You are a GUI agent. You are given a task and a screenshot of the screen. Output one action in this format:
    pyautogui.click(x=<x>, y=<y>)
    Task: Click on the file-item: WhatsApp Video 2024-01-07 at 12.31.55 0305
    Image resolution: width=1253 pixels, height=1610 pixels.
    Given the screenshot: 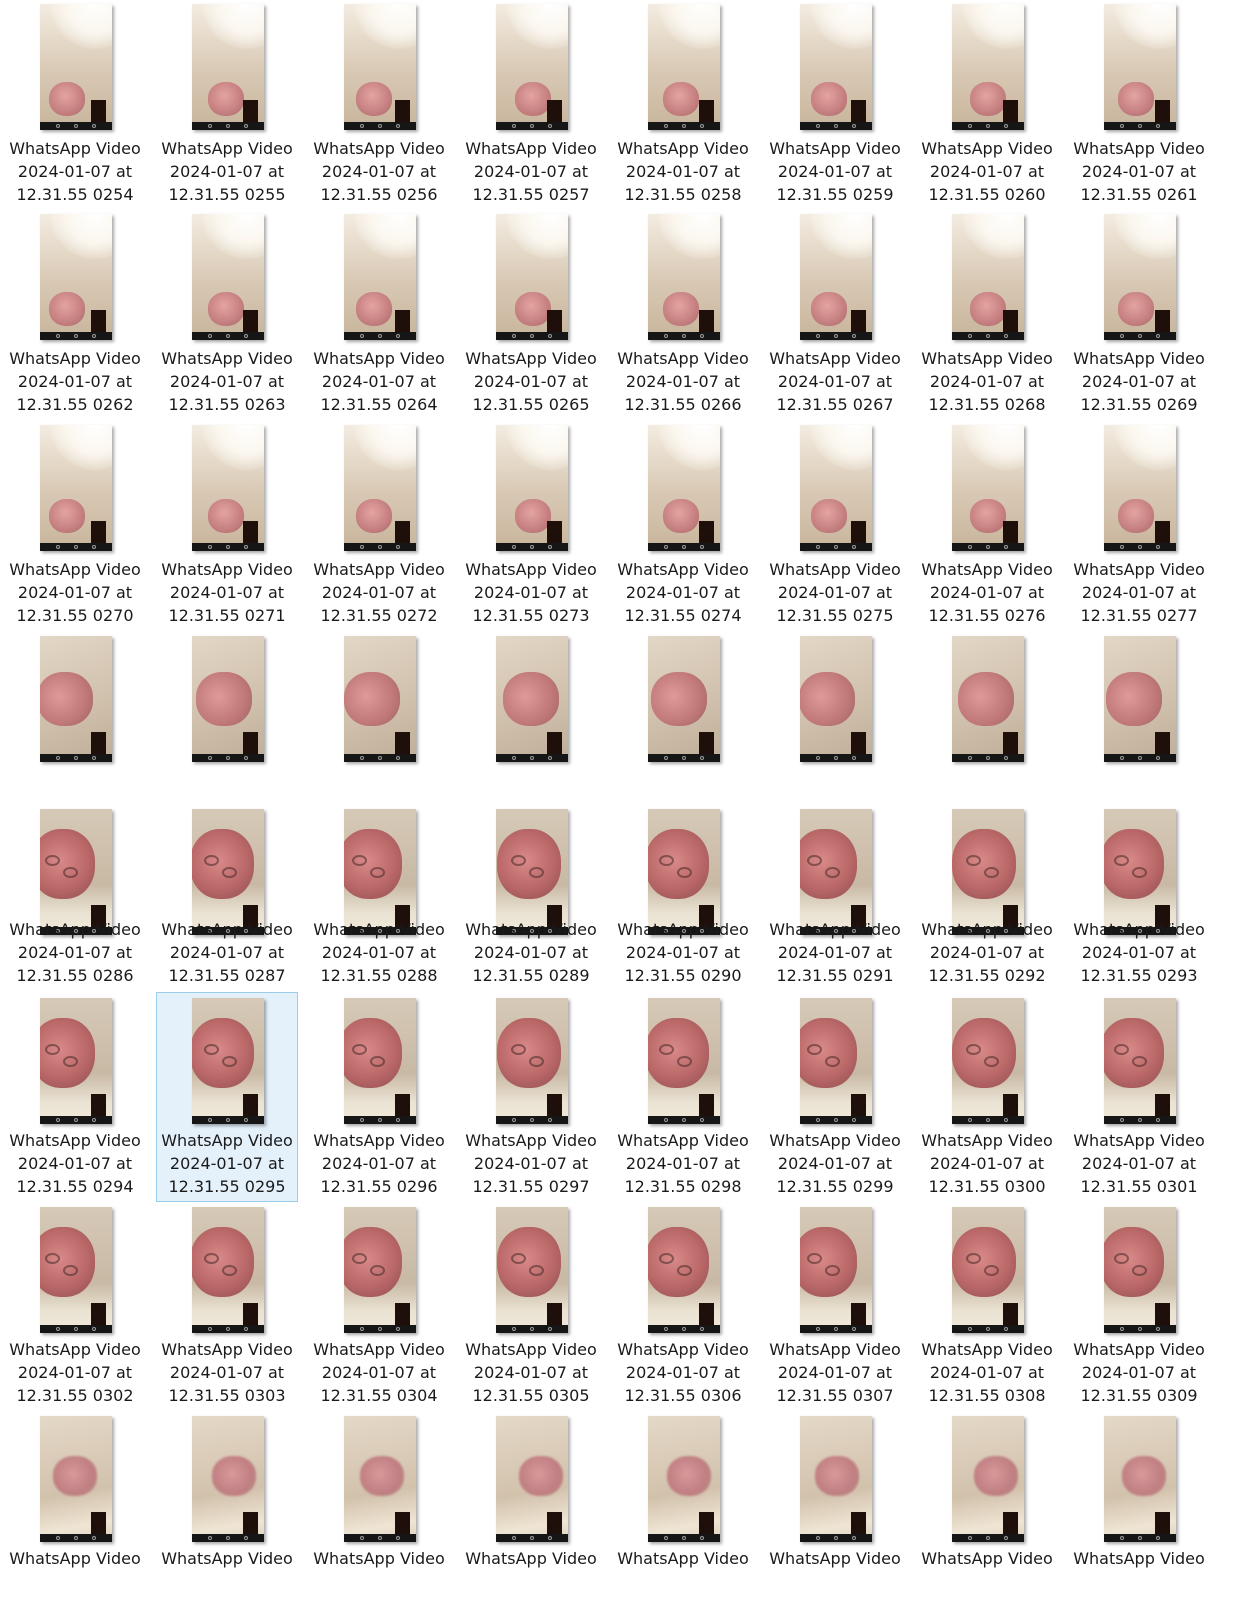 What is the action you would take?
    pyautogui.click(x=531, y=1306)
    